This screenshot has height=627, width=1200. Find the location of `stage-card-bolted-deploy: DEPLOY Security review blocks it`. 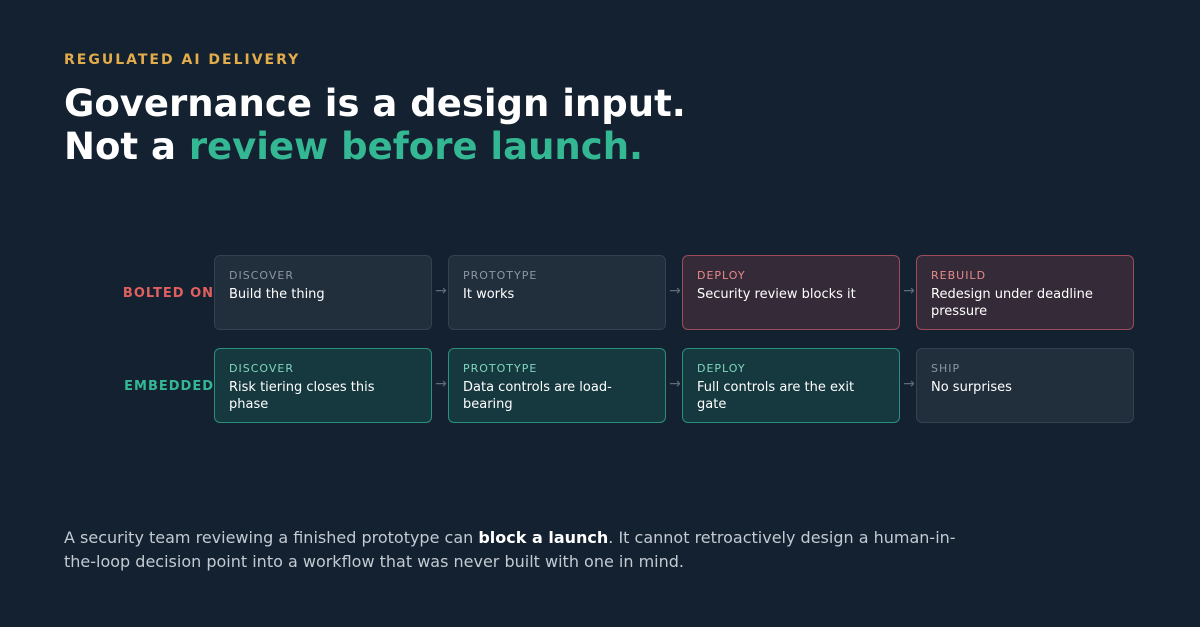

stage-card-bolted-deploy: DEPLOY Security review blocks it is located at coordinates (791, 292).